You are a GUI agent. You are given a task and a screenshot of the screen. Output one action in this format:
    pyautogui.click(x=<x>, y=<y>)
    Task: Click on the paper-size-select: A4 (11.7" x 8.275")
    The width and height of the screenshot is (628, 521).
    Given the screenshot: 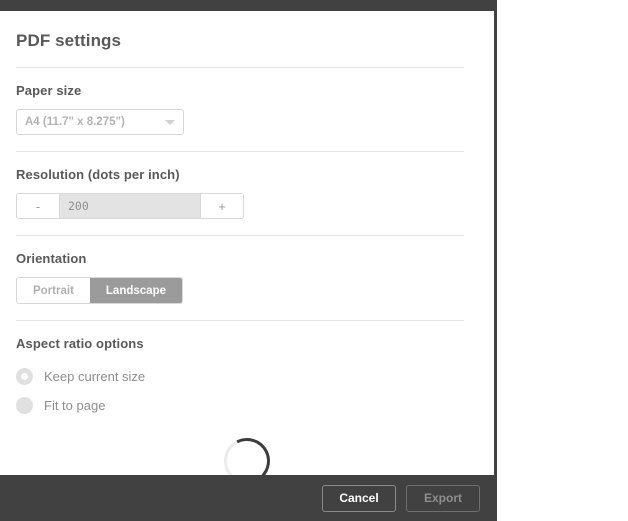 What is the action you would take?
    pyautogui.click(x=100, y=122)
    